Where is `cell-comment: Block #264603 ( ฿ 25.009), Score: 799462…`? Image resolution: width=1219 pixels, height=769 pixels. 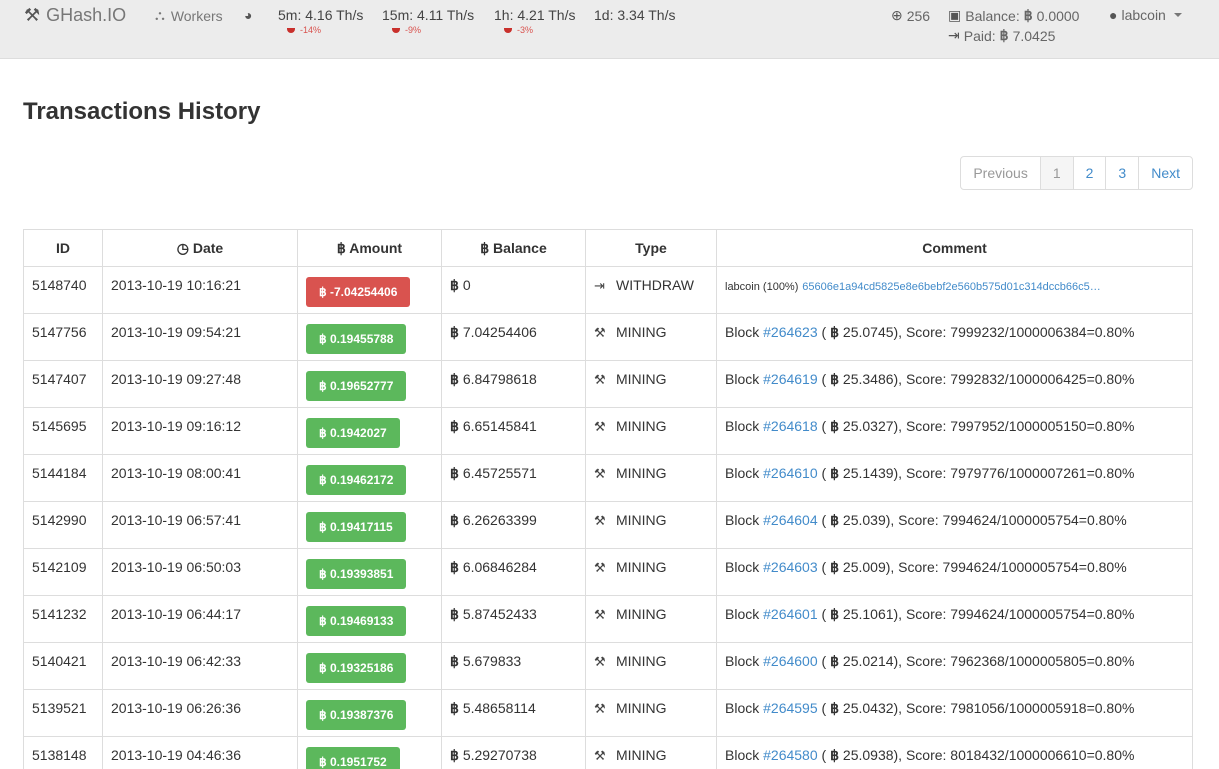
cell-comment: Block #264603 ( ฿ 25.009), Score: 799462… is located at coordinates (954, 572).